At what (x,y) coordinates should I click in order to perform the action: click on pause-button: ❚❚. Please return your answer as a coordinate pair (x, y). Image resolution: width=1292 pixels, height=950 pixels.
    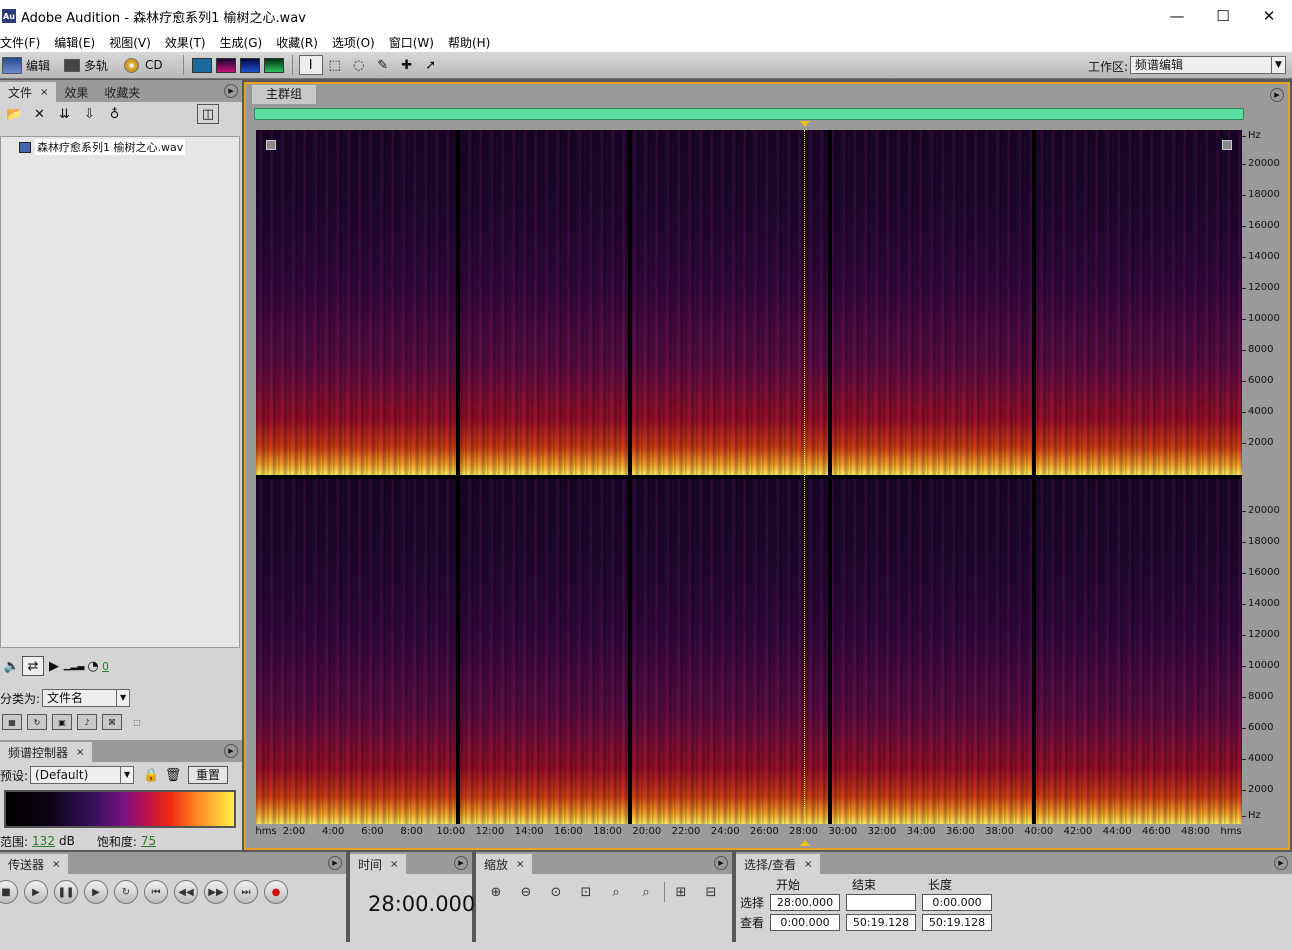
    Looking at the image, I should click on (66, 892).